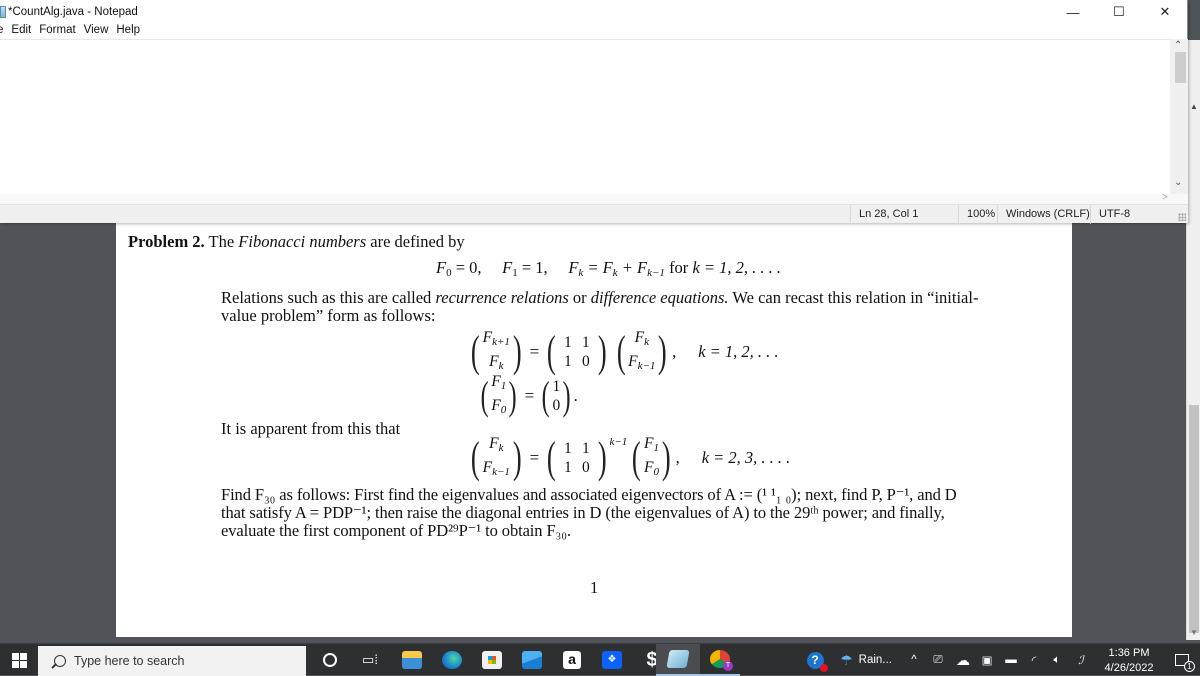 The image size is (1200, 676). I want to click on amazon-icon: a, so click(572, 660).